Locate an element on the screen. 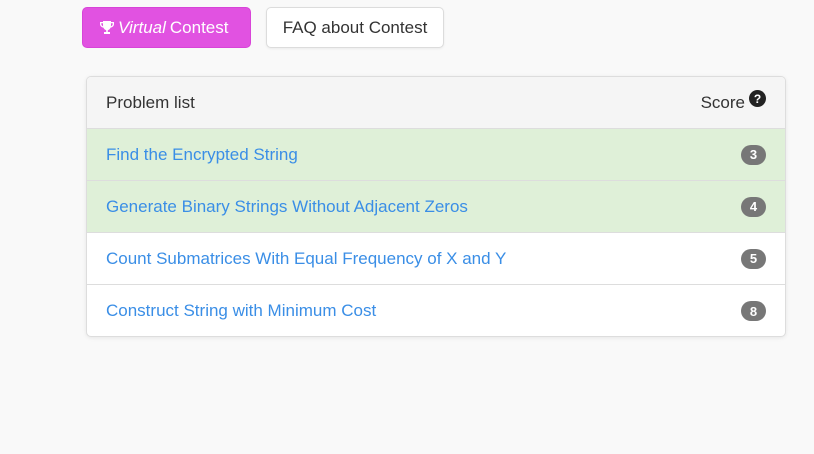 The height and width of the screenshot is (454, 814). virtual-label: Virtual is located at coordinates (142, 27).